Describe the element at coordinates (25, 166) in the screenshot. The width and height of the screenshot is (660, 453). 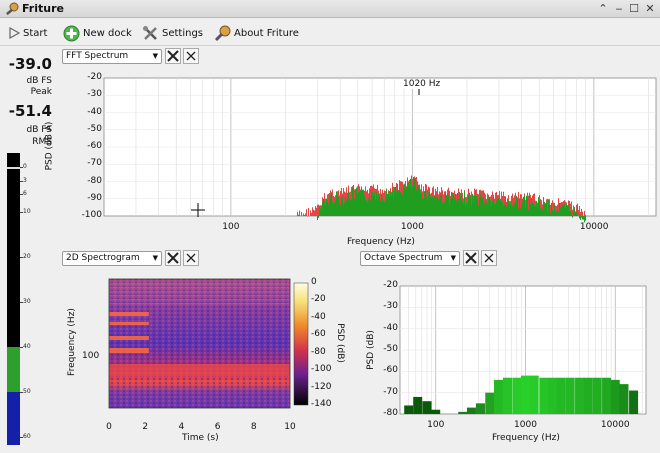
I see `meter-tick-label: 0` at that location.